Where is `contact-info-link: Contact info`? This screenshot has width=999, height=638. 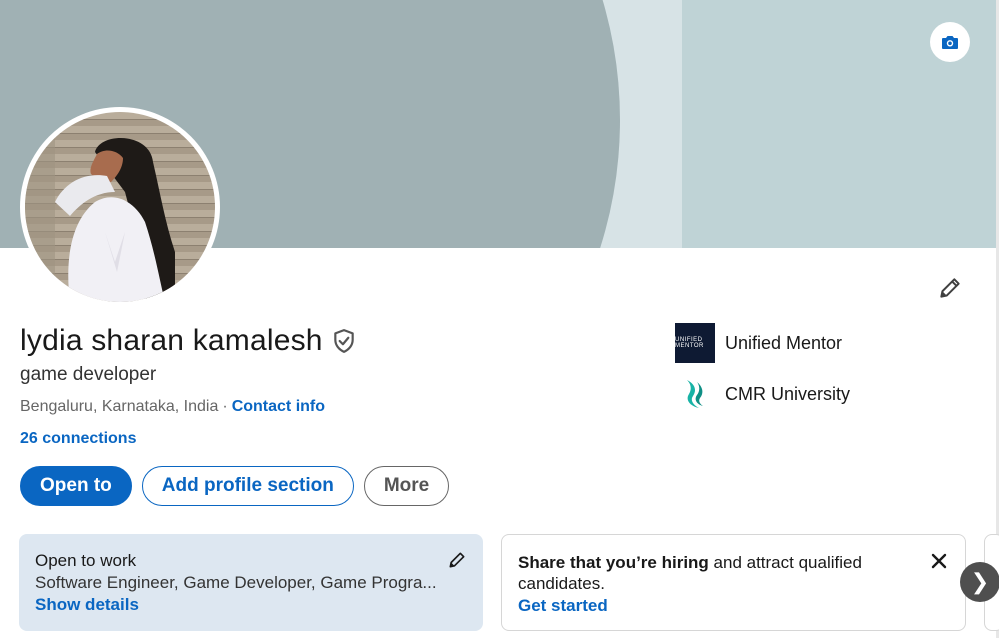 contact-info-link: Contact info is located at coordinates (278, 407).